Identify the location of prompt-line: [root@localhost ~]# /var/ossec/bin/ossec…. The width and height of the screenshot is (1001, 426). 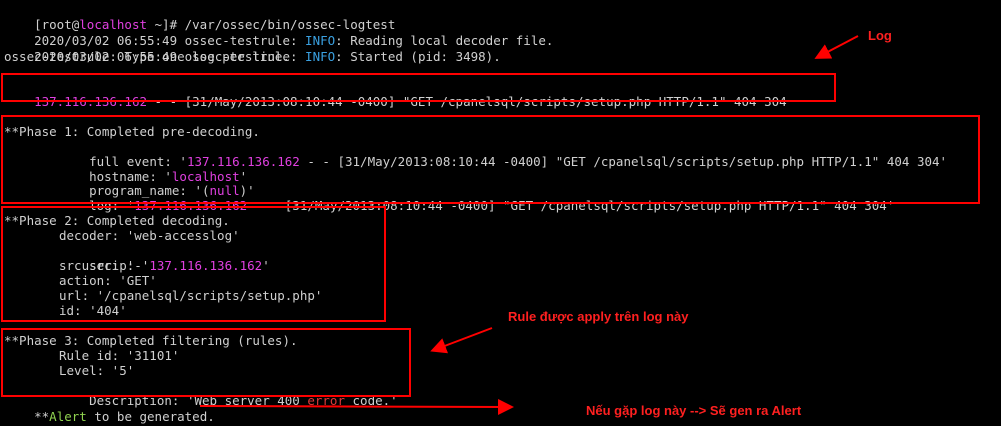
(199, 17).